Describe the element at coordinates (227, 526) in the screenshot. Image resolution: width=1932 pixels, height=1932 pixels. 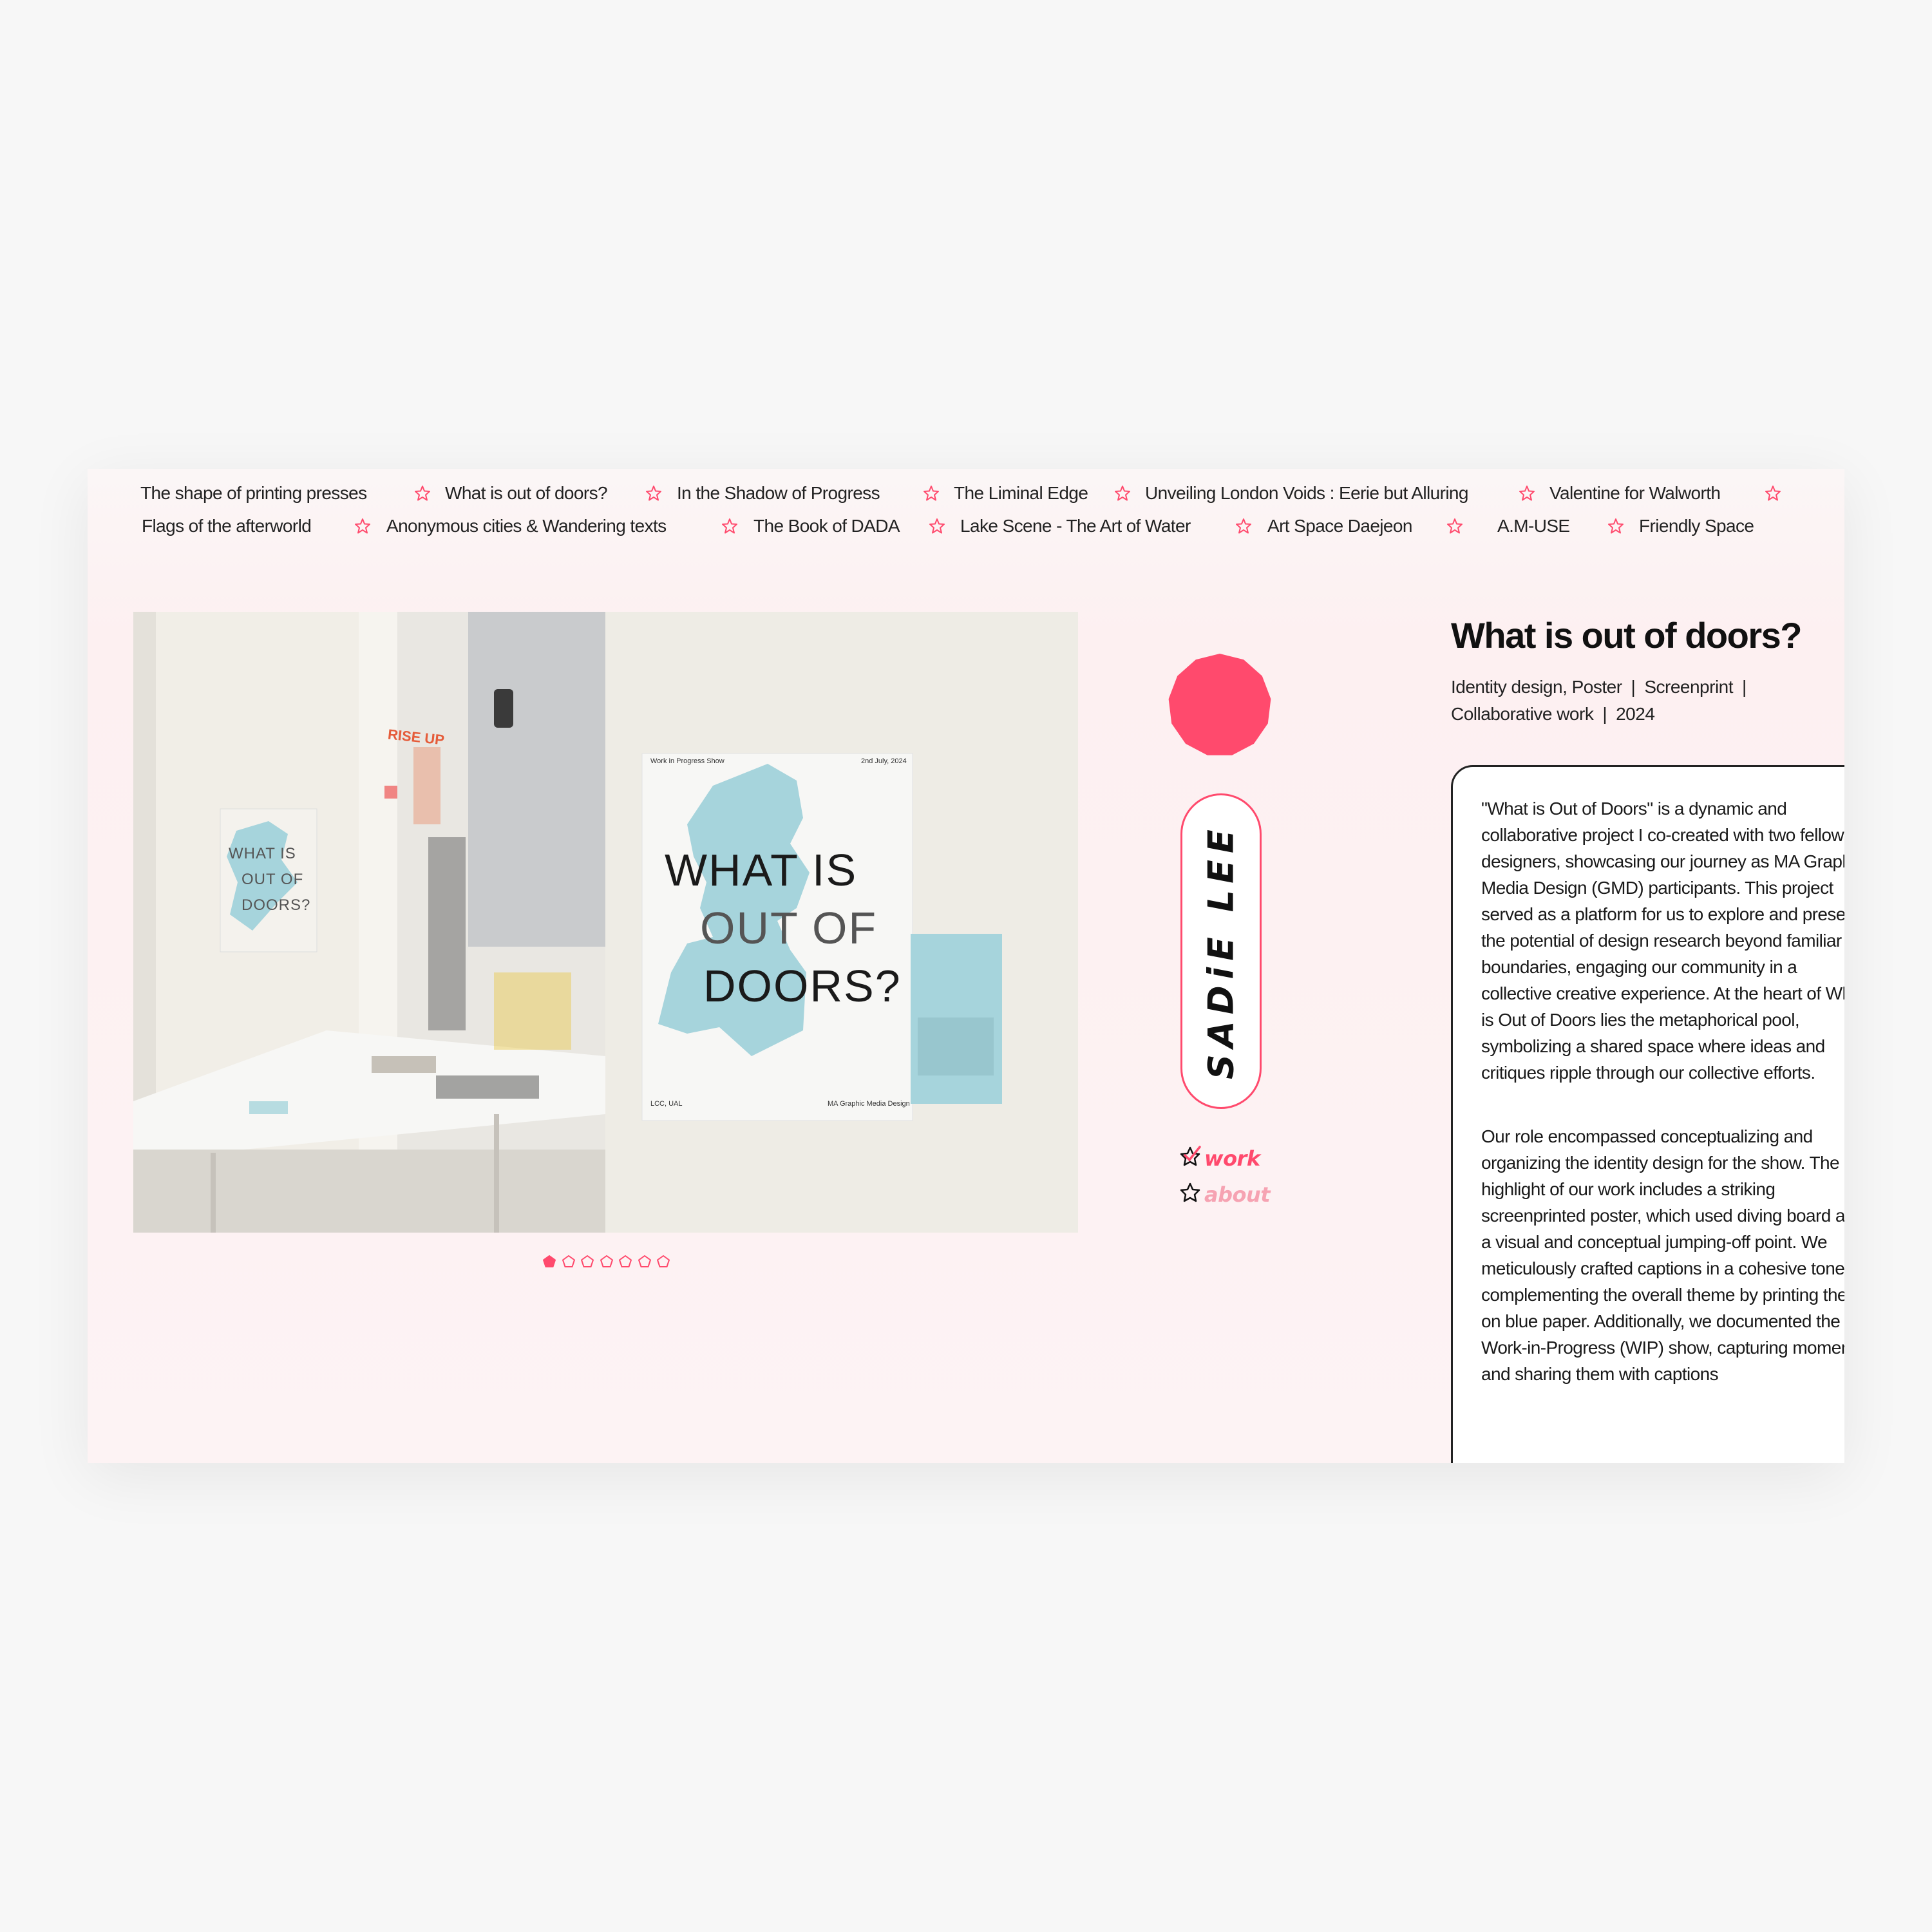
I see `project-nav-link: Flags of the afterworld` at that location.